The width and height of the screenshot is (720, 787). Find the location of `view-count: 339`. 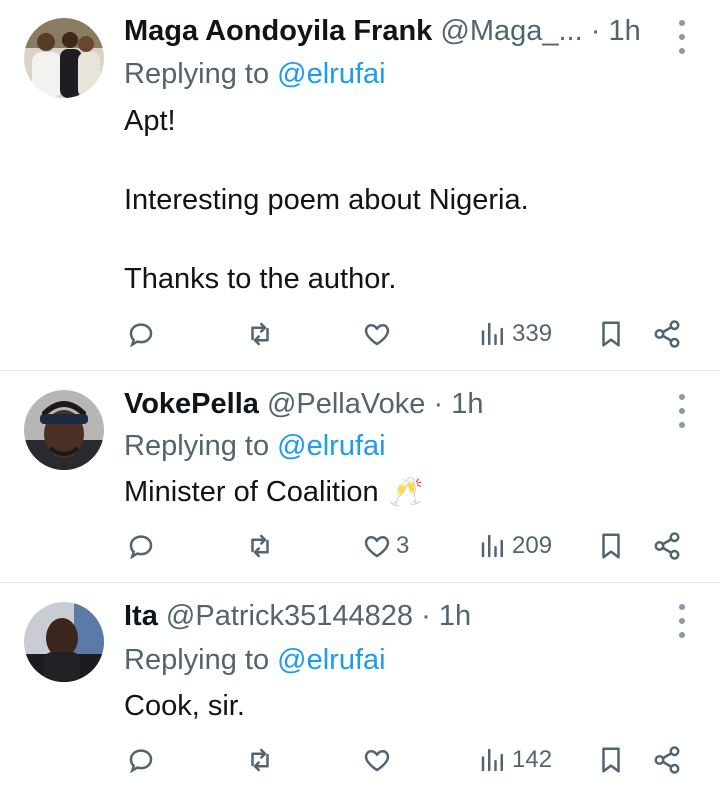

view-count: 339 is located at coordinates (532, 333).